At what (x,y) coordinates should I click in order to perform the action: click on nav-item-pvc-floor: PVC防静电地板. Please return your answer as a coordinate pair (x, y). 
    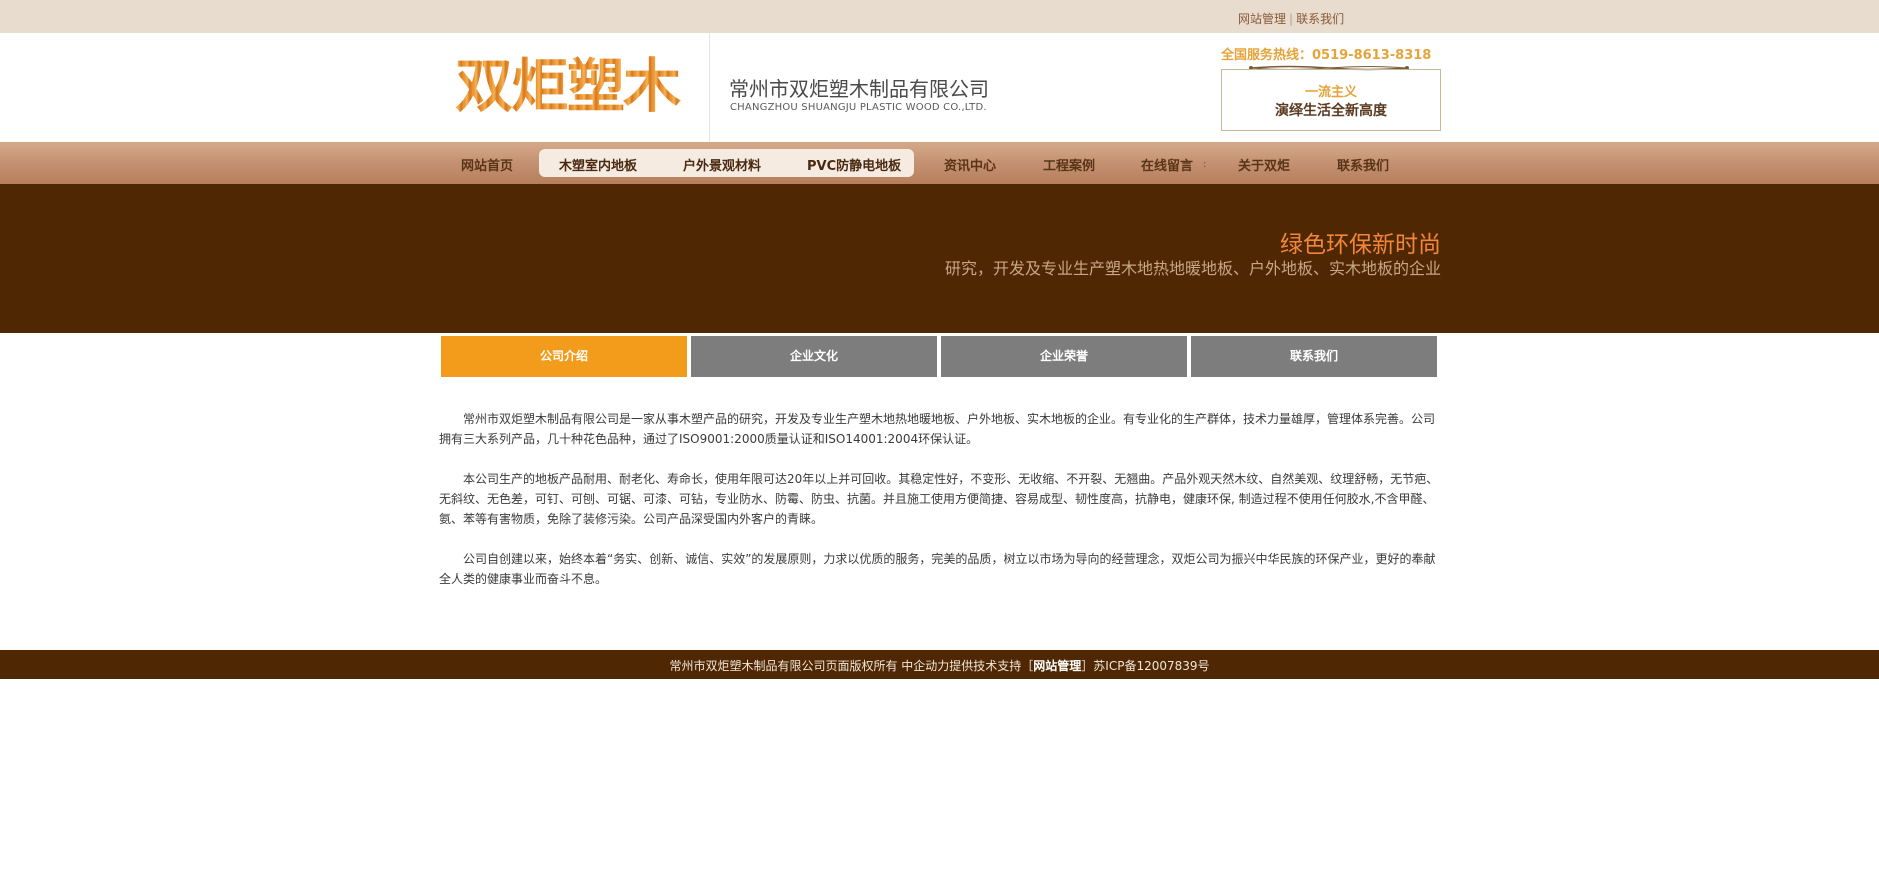
    Looking at the image, I should click on (854, 164).